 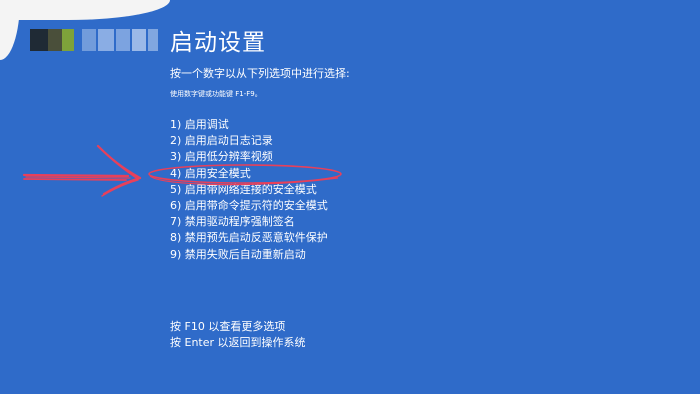 What do you see at coordinates (249, 174) in the screenshot?
I see `option-enable-safe-mode: 4) 启用安全模式` at bounding box center [249, 174].